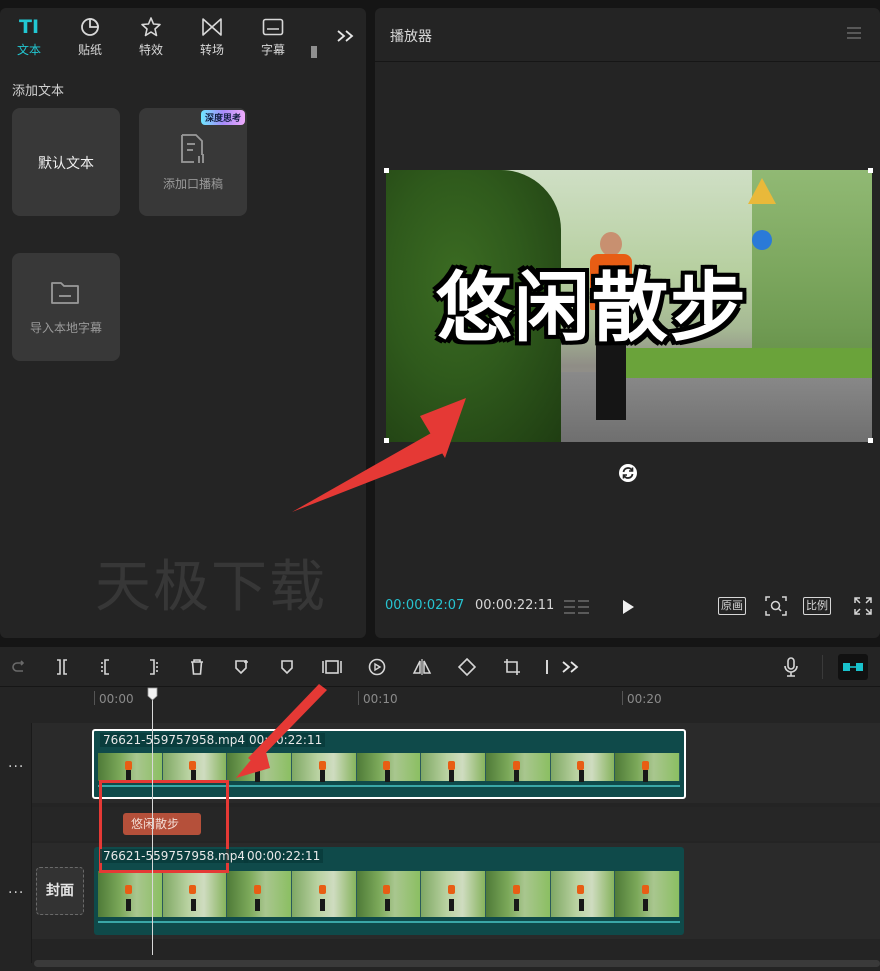  I want to click on script-doc-icon, so click(192, 148).